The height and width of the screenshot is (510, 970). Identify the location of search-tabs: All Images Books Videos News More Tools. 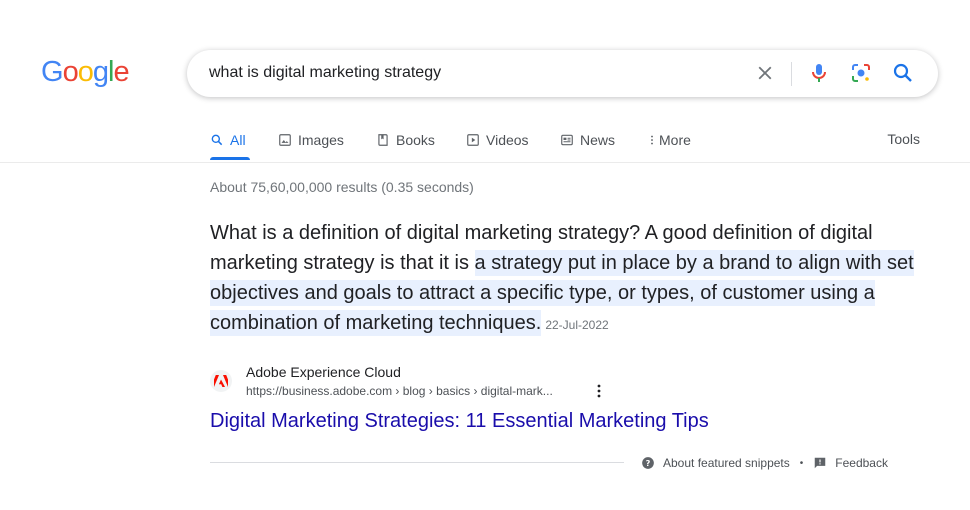
(565, 146).